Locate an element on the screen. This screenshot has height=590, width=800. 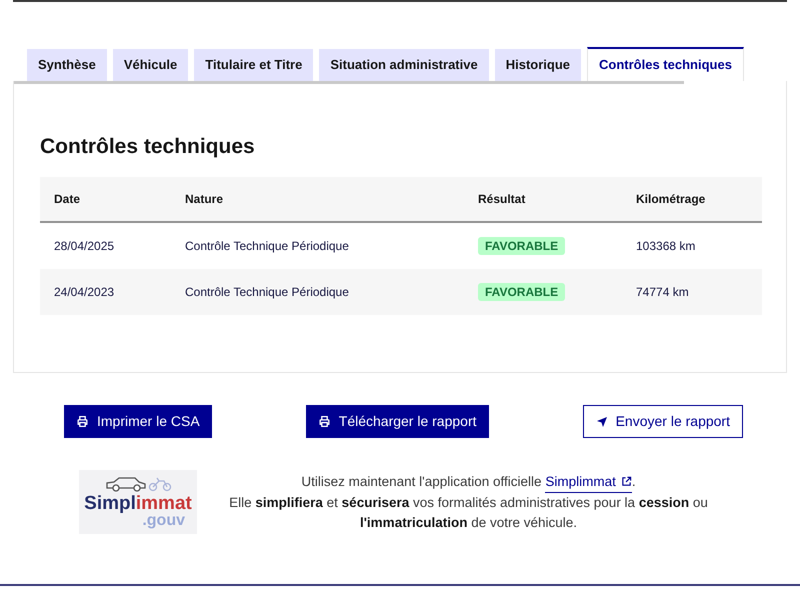
action-button: Télécharger le rapport is located at coordinates (397, 421).